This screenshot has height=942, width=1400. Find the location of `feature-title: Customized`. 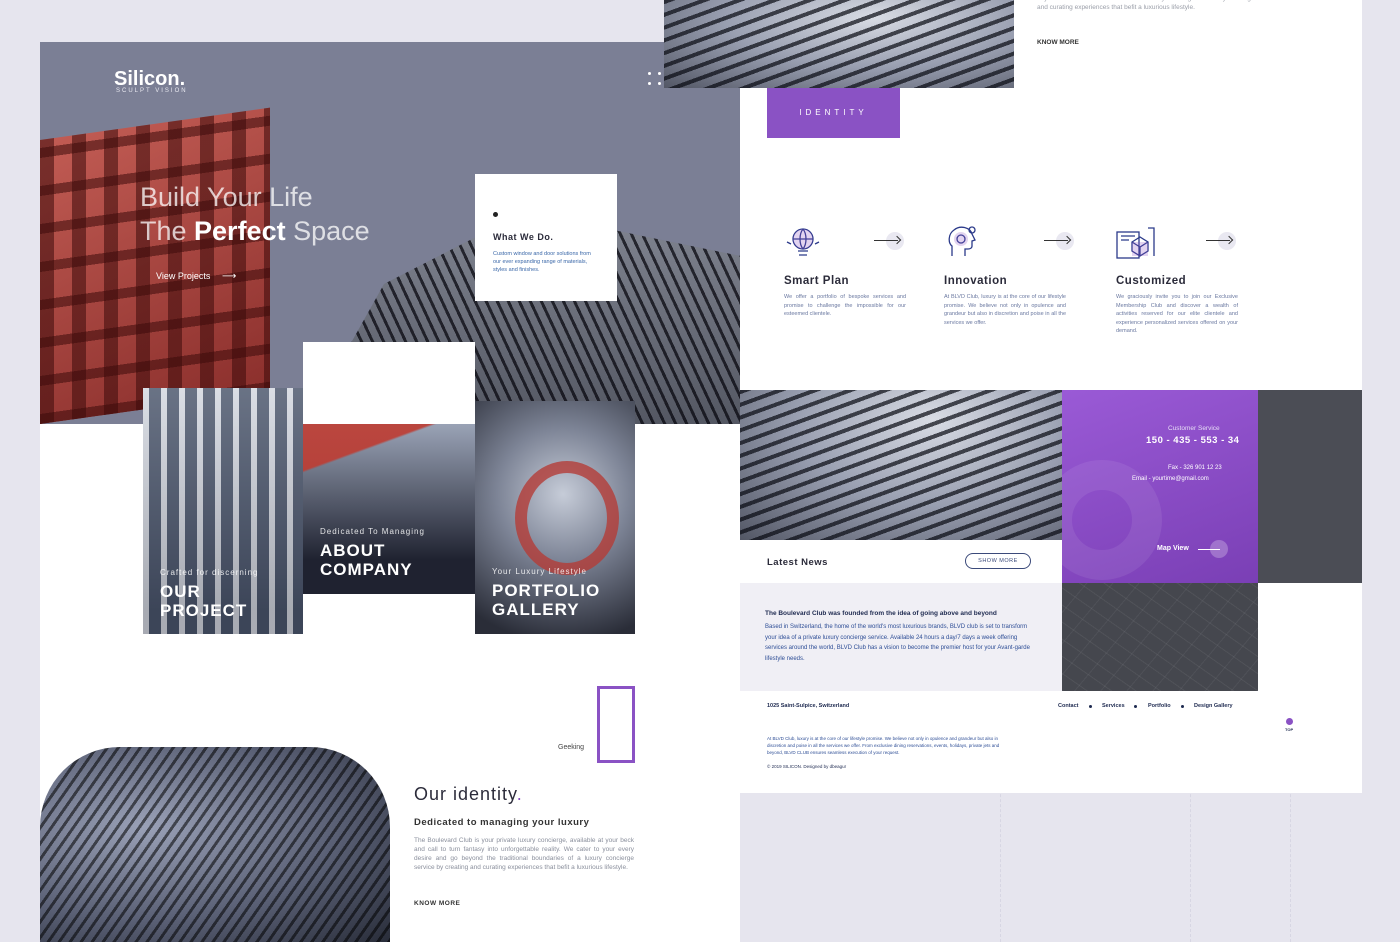

feature-title: Customized is located at coordinates (1151, 281).